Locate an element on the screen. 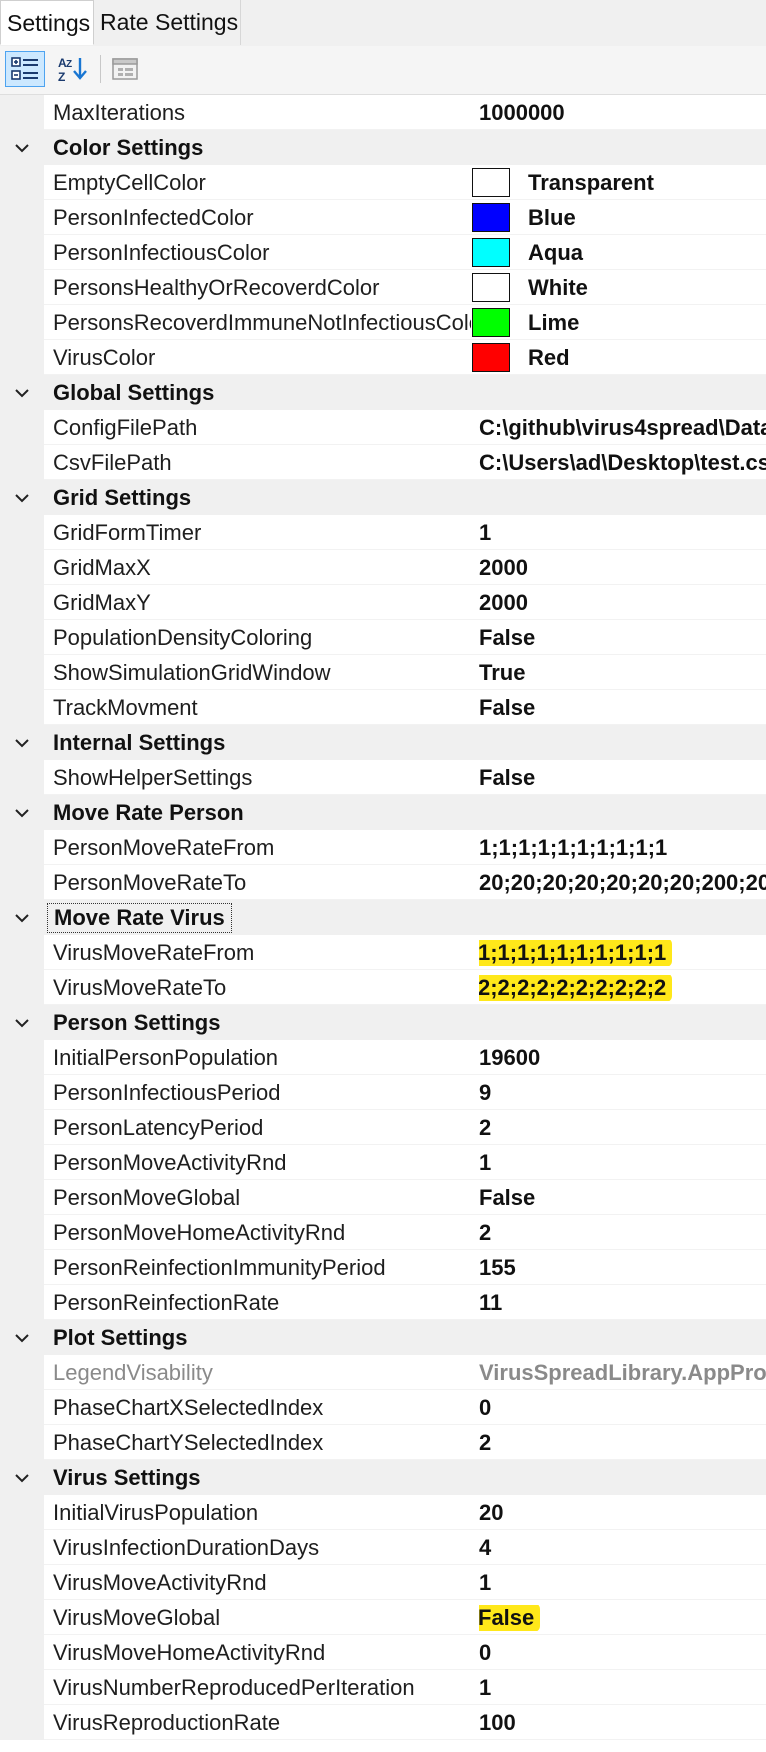  property-row-phase-chart-xselected-index: PhaseChartXSelectedIndex 0 is located at coordinates (383, 1407).